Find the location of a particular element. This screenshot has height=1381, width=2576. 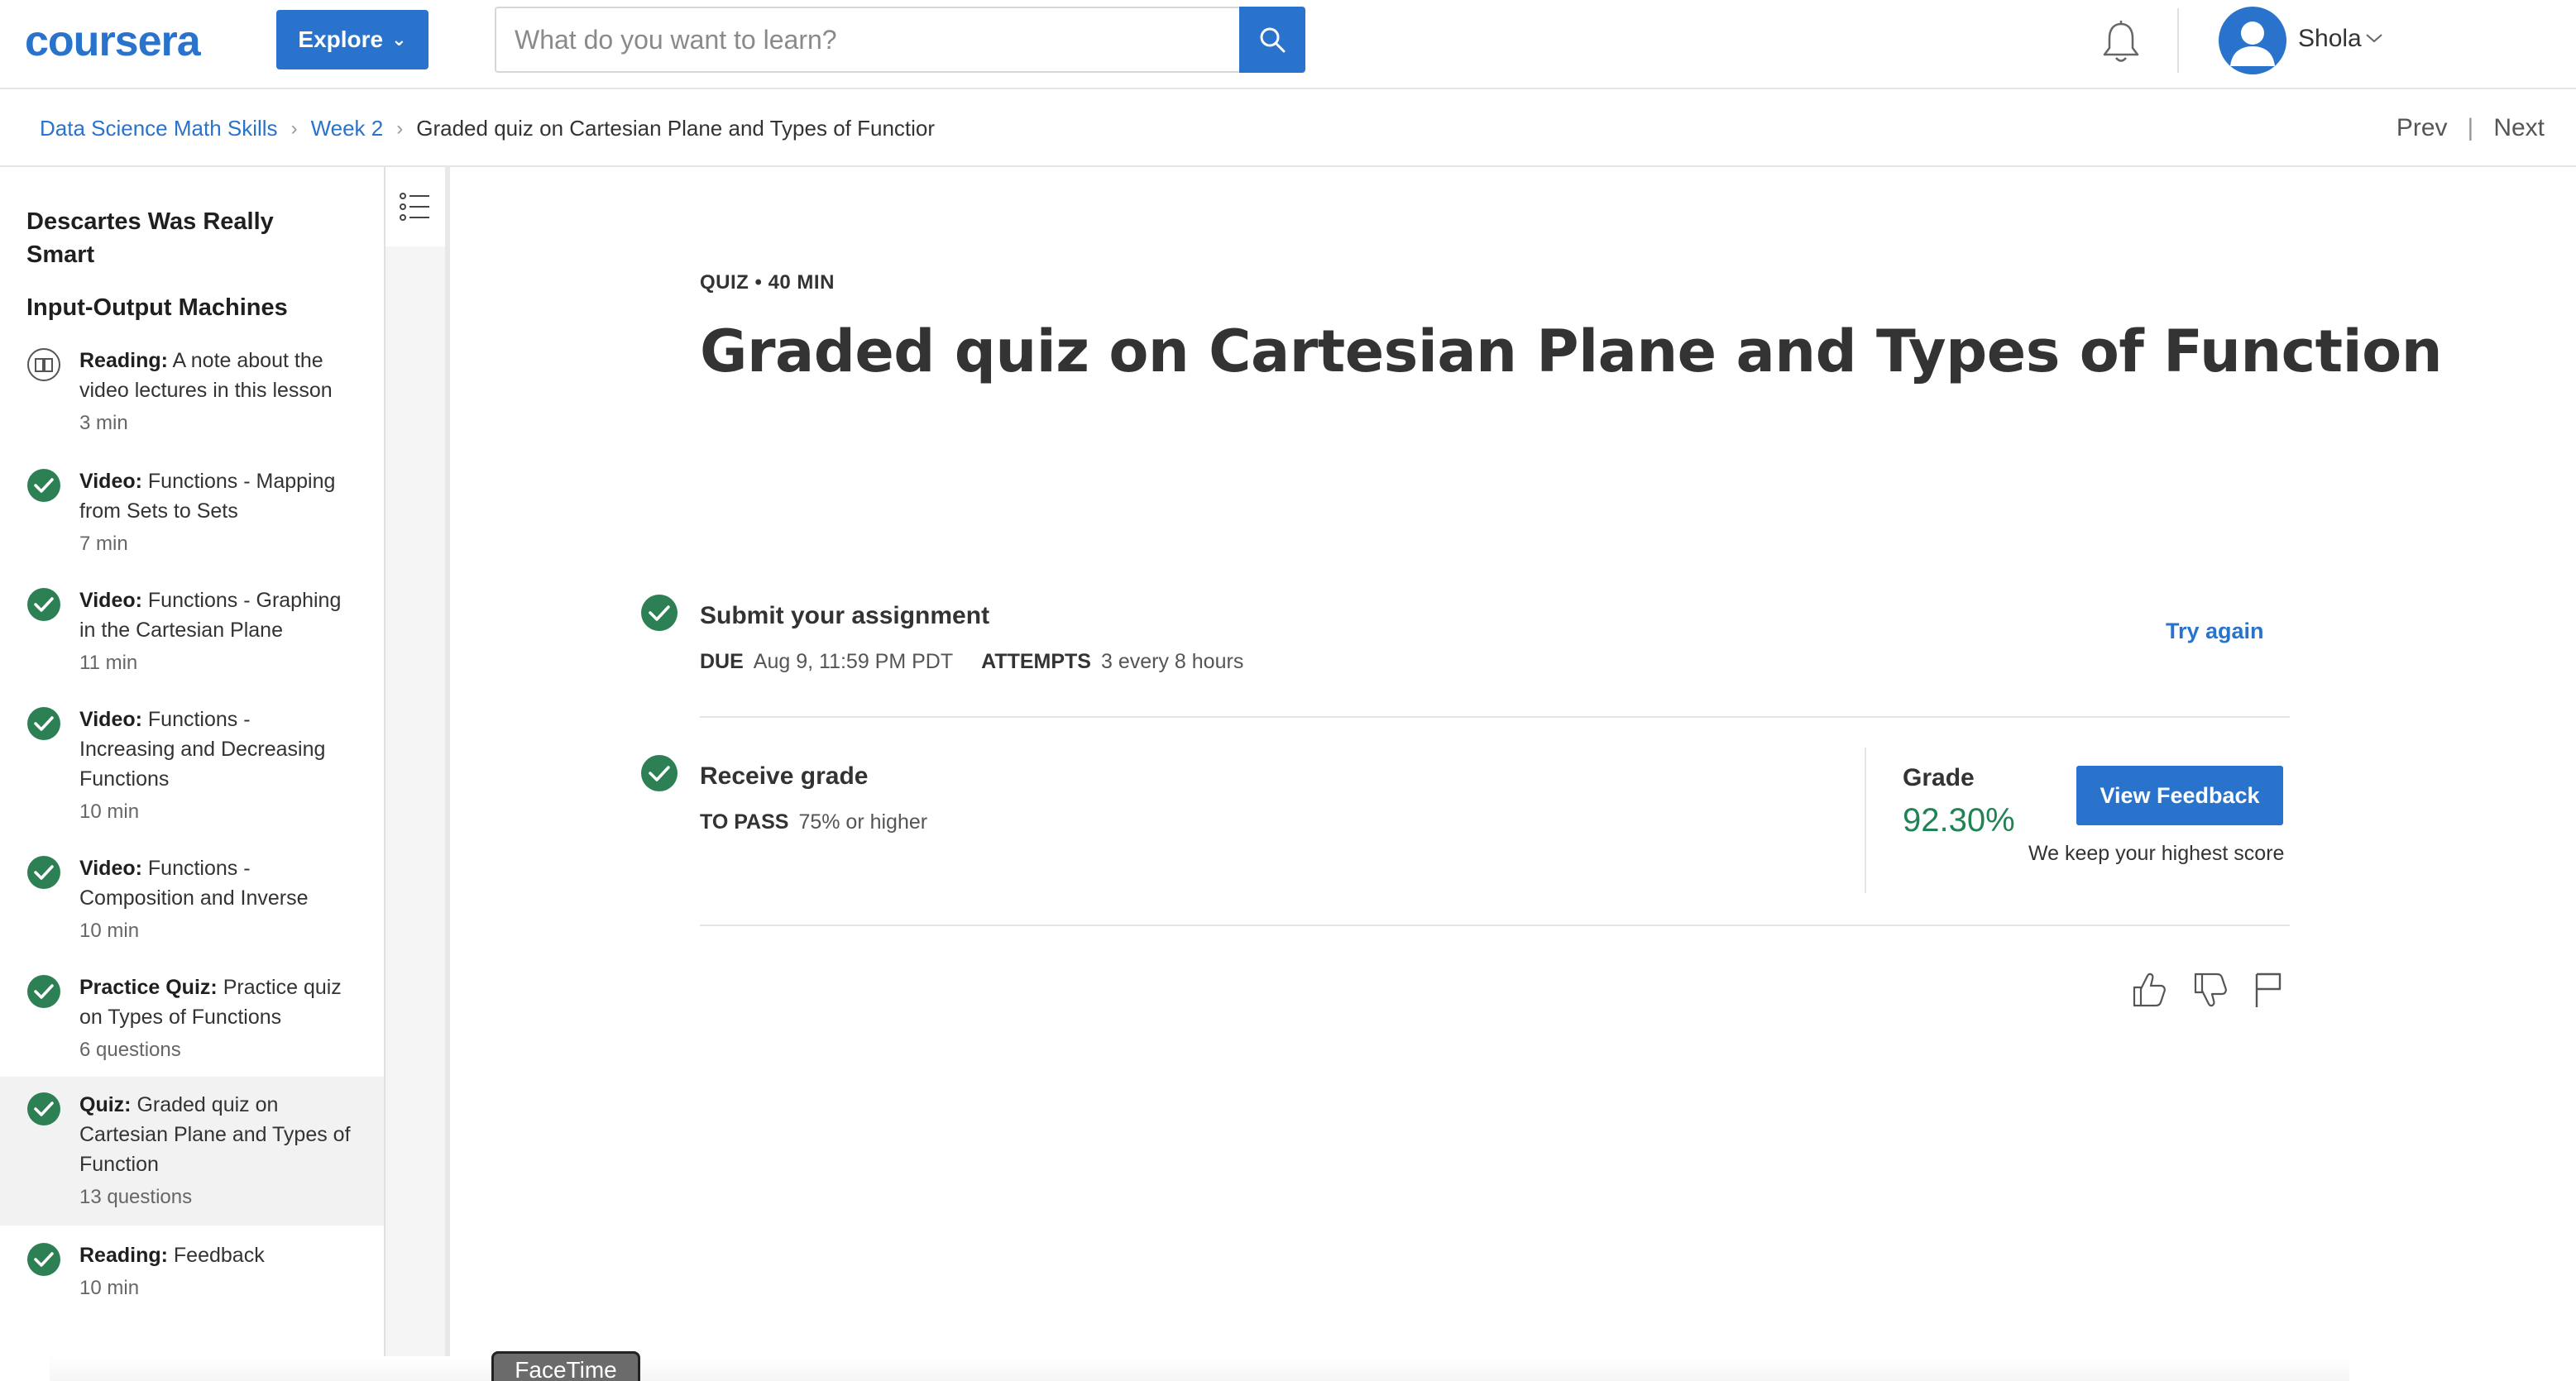

sidebar-item-reading: Reading: Feedback 10 min is located at coordinates (192, 1270).